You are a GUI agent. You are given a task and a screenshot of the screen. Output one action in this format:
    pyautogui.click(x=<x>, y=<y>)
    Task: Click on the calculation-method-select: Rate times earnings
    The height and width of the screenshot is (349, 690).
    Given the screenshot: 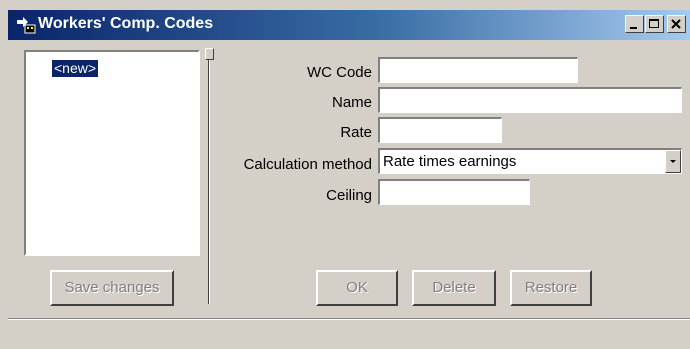 What is the action you would take?
    pyautogui.click(x=530, y=161)
    